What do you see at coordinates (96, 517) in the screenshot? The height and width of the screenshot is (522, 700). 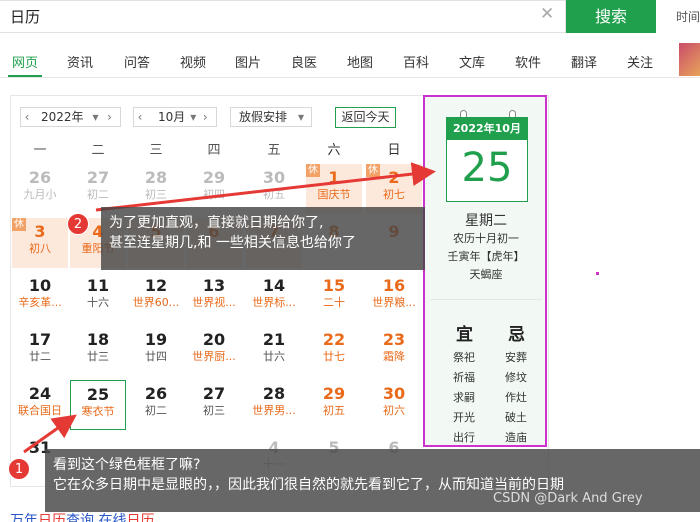 I see `footer-text-c: 查询 在线` at bounding box center [96, 517].